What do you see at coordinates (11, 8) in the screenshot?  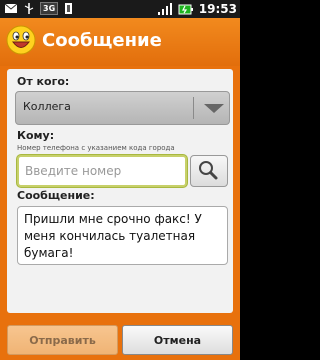 I see `sms-envelope-icon` at bounding box center [11, 8].